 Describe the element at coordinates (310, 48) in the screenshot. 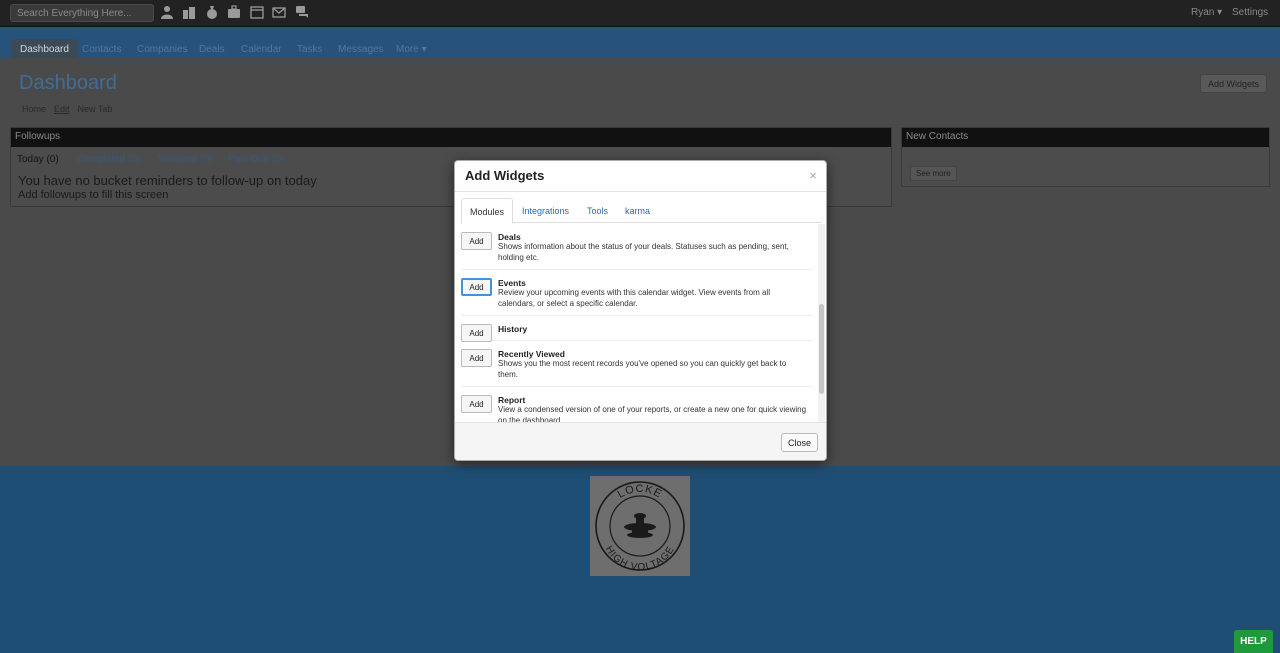

I see `nav-tab-tasks: Tasks` at that location.